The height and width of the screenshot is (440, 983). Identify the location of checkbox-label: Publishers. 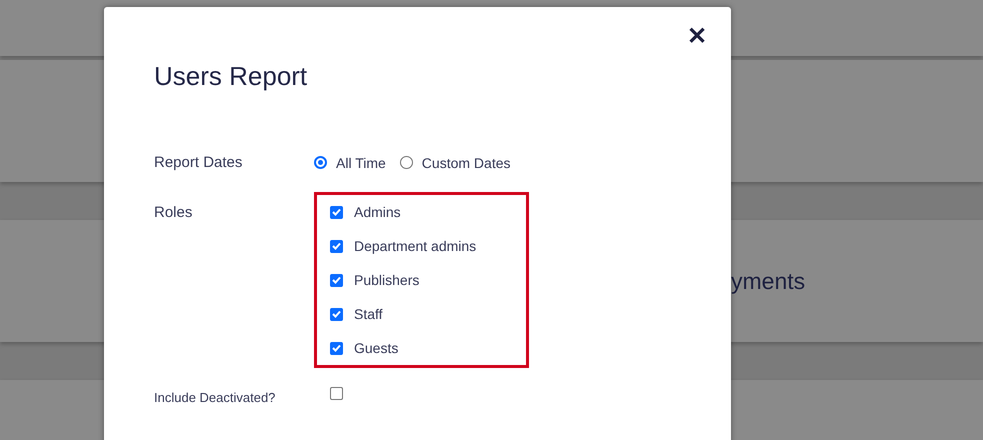
(387, 280).